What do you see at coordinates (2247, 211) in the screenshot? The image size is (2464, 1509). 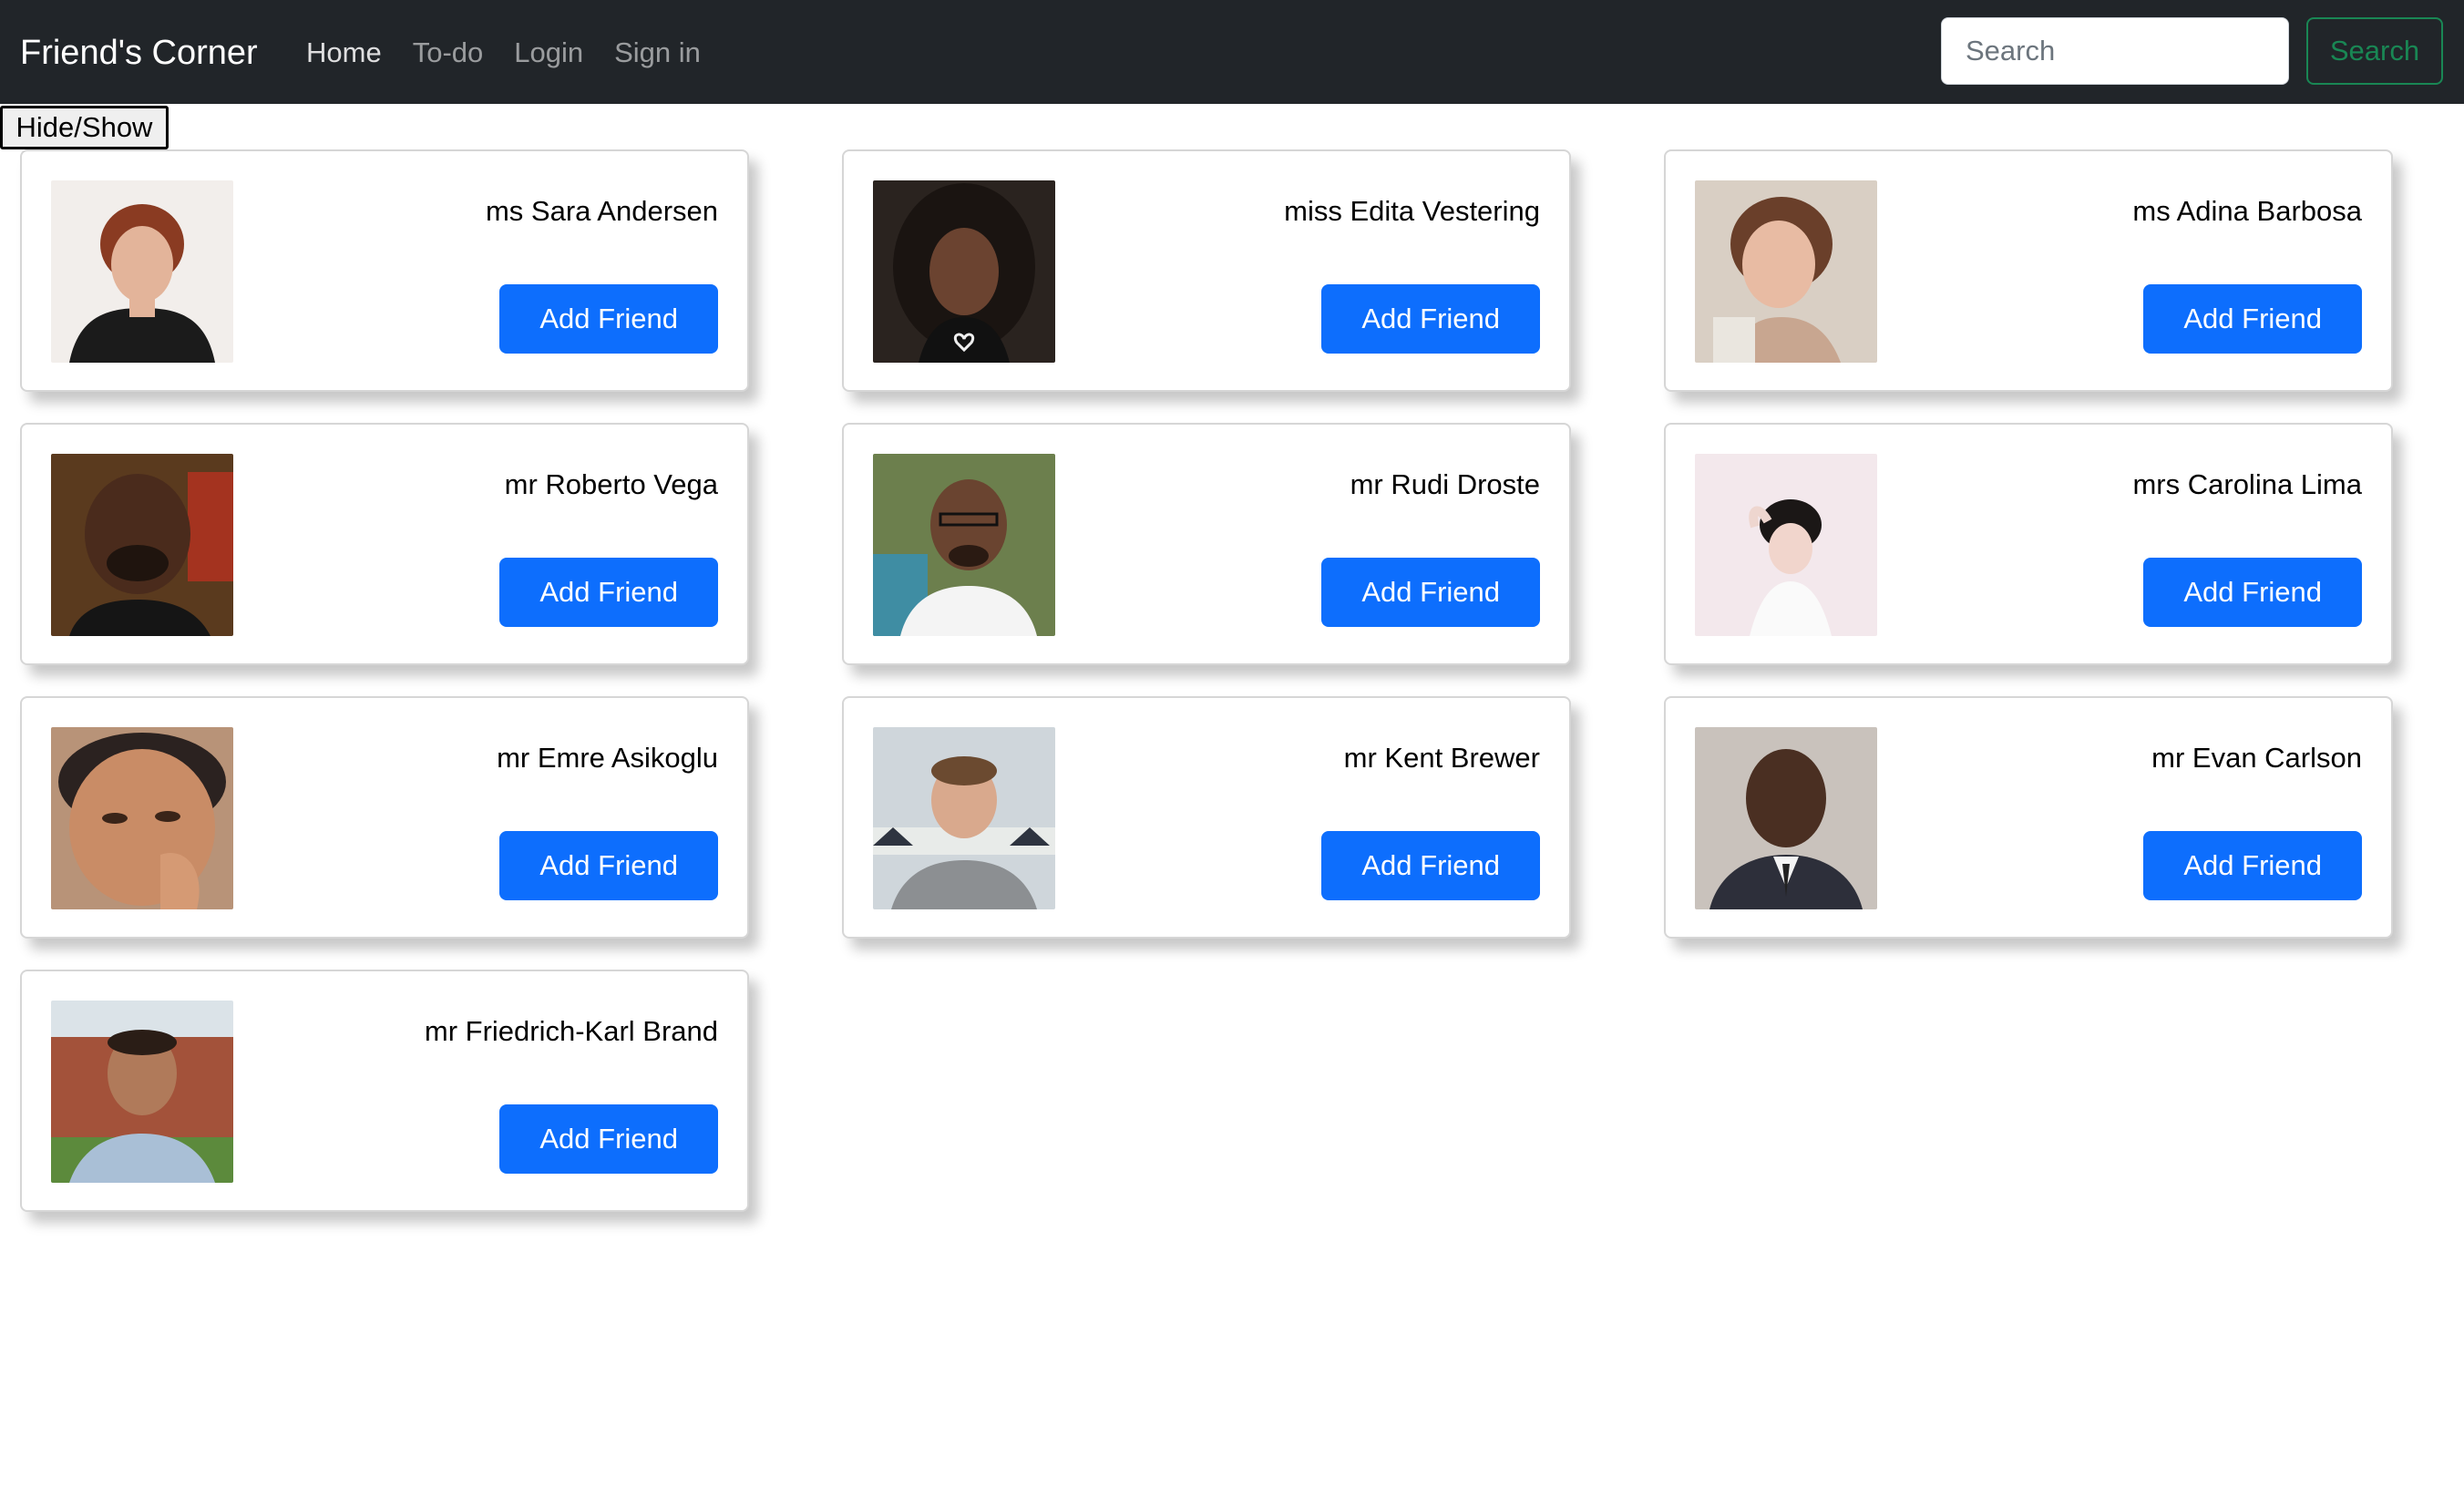 I see `friend-name: ms Adina Barbosa` at bounding box center [2247, 211].